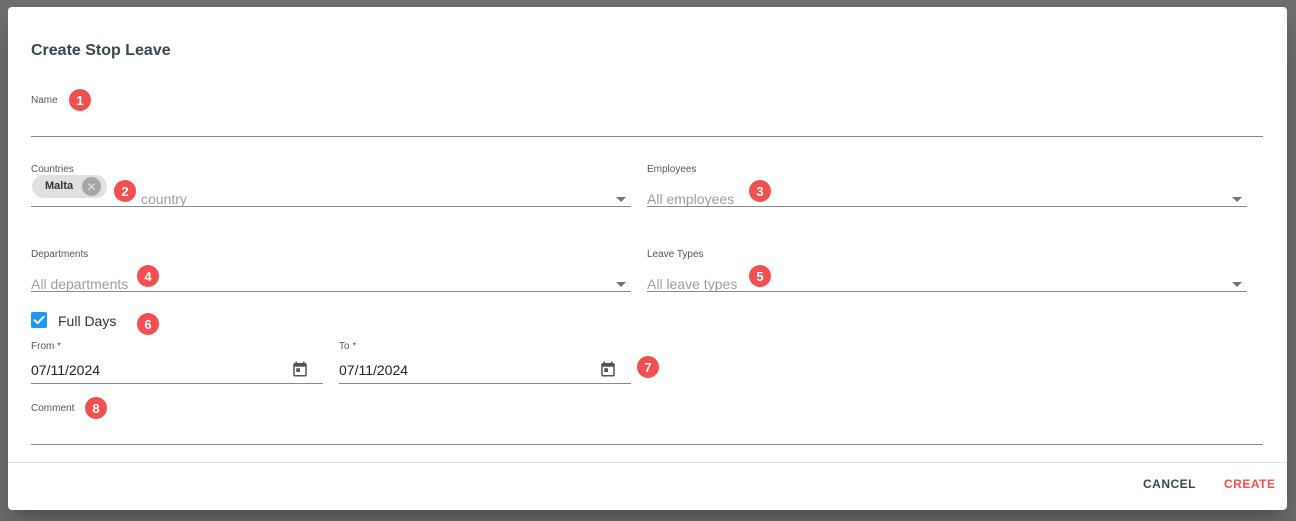 This screenshot has width=1296, height=521. I want to click on name-field: Name, so click(647, 116).